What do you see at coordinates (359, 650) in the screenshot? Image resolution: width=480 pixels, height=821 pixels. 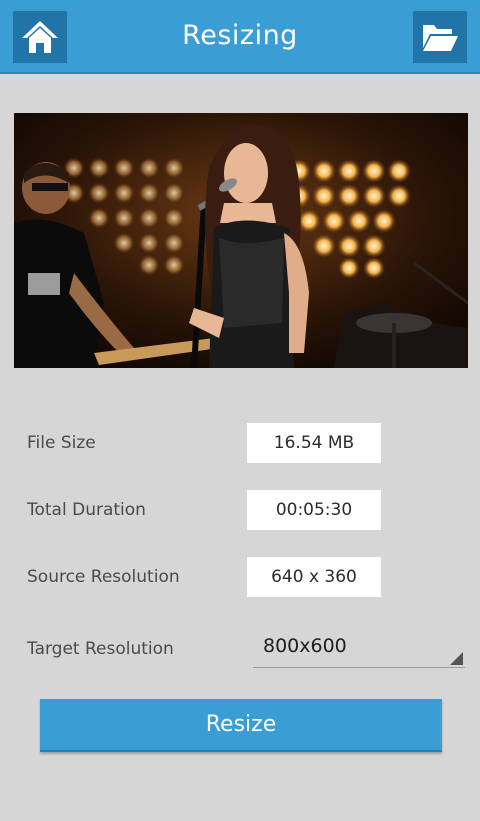 I see `target-resolution-select: 800x600` at bounding box center [359, 650].